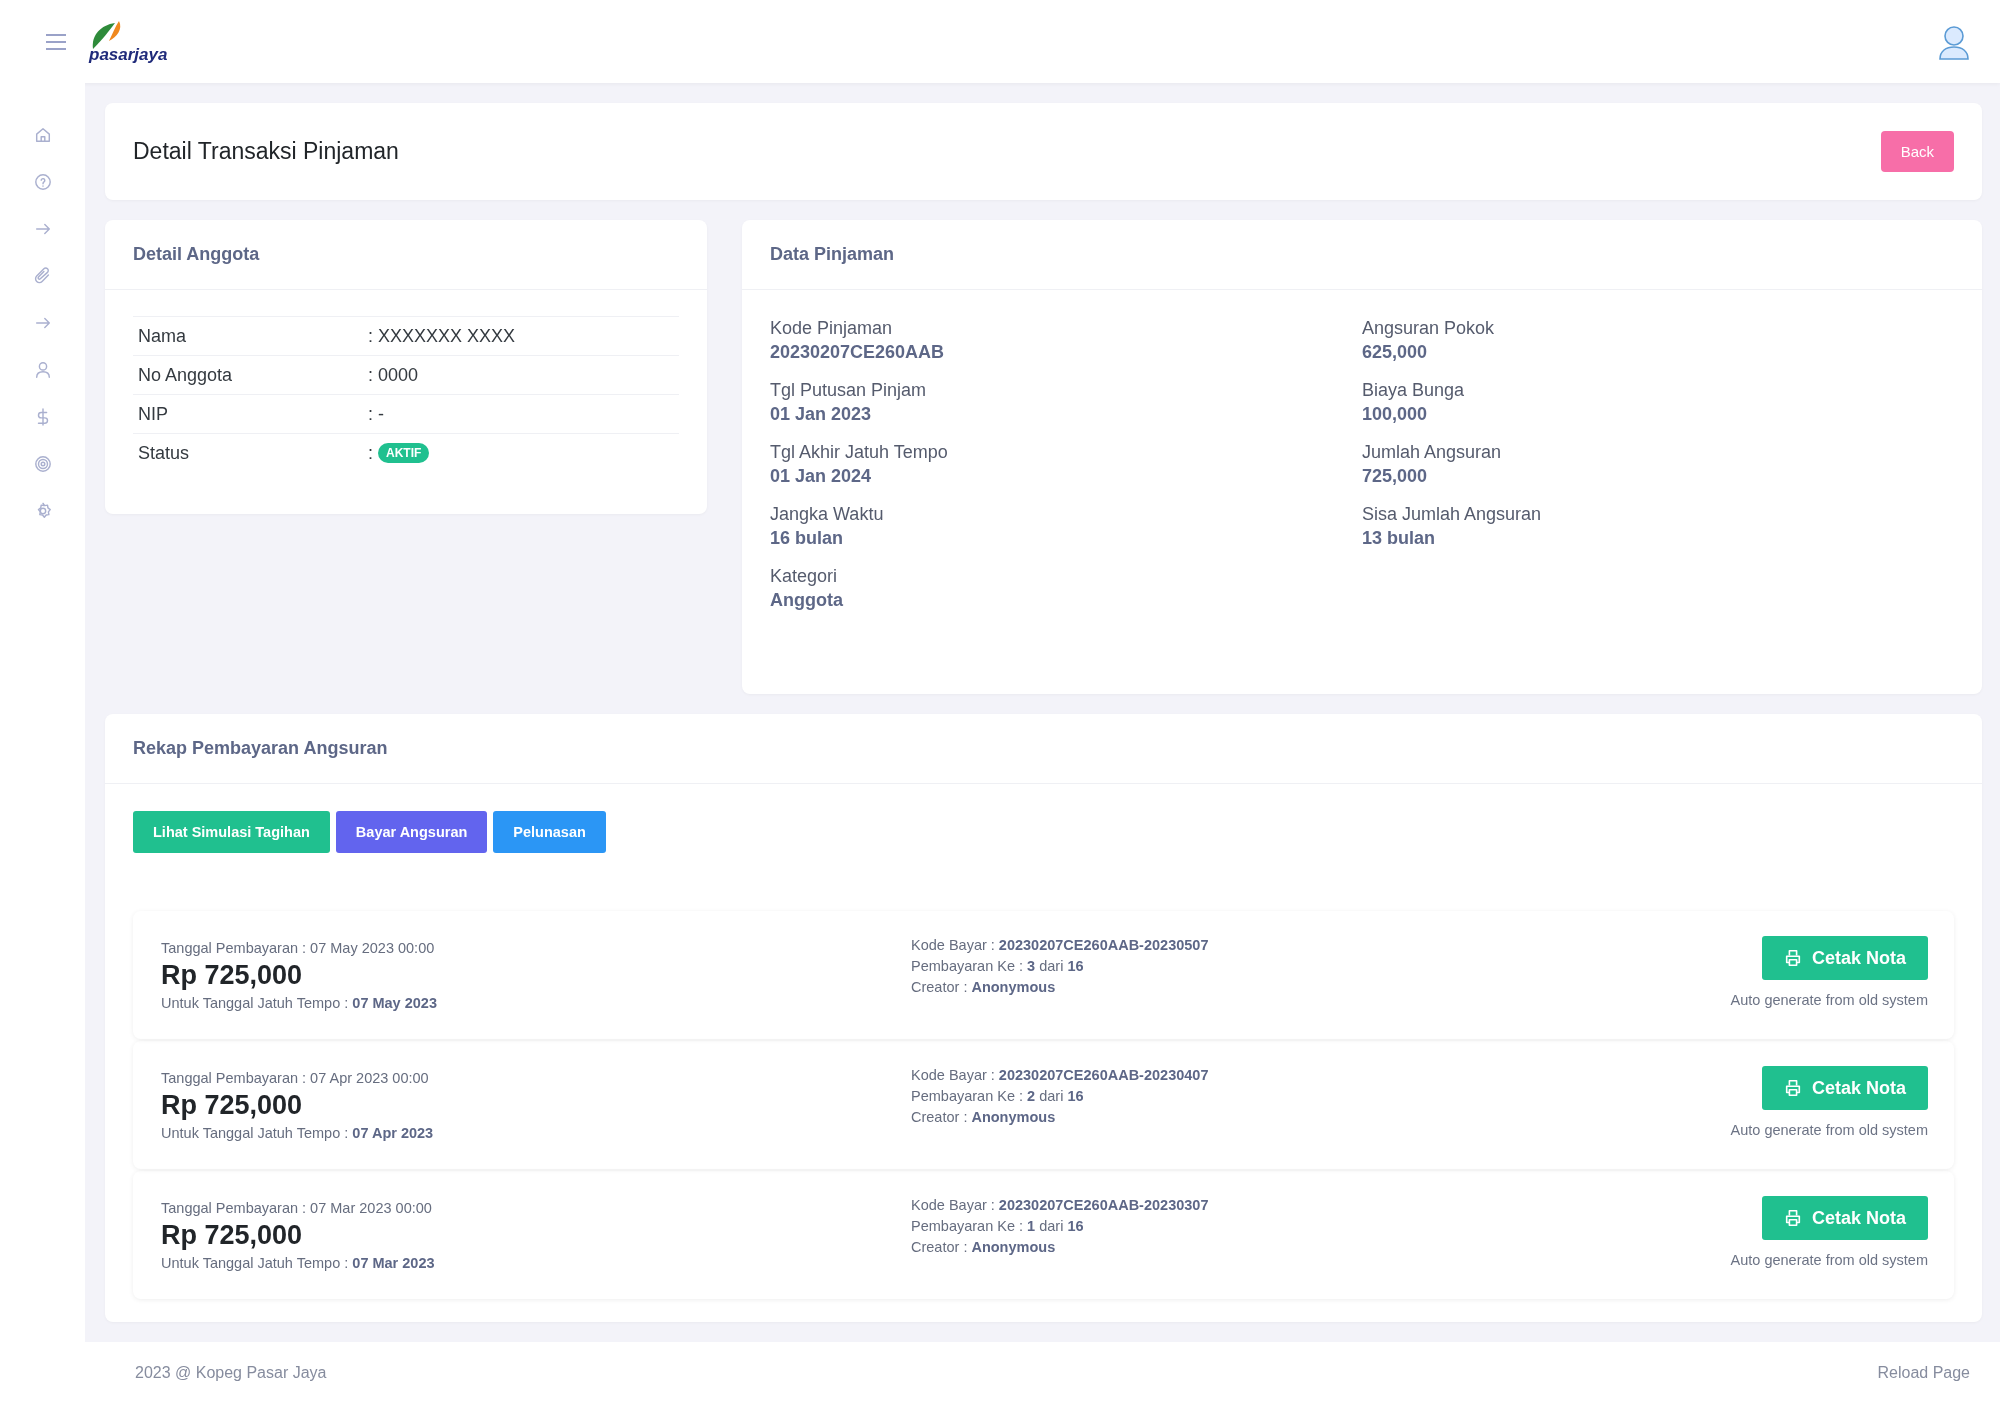 This screenshot has width=2000, height=1404. I want to click on field-value: XXXXXXX XXXX, so click(447, 336).